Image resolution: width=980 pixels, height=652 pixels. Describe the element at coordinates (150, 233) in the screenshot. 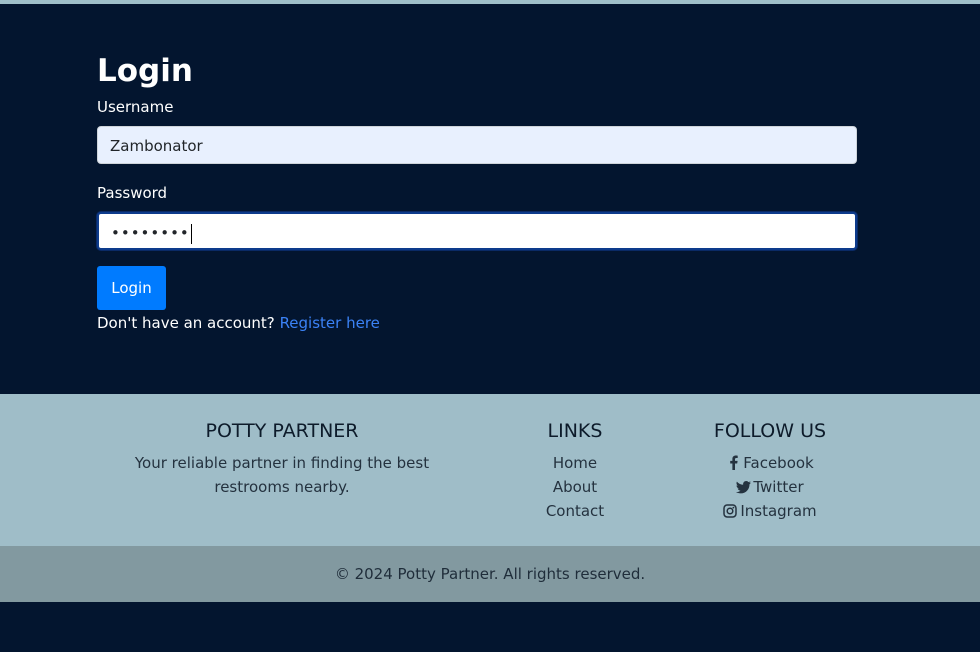

I see `password-value: ••••••••` at that location.